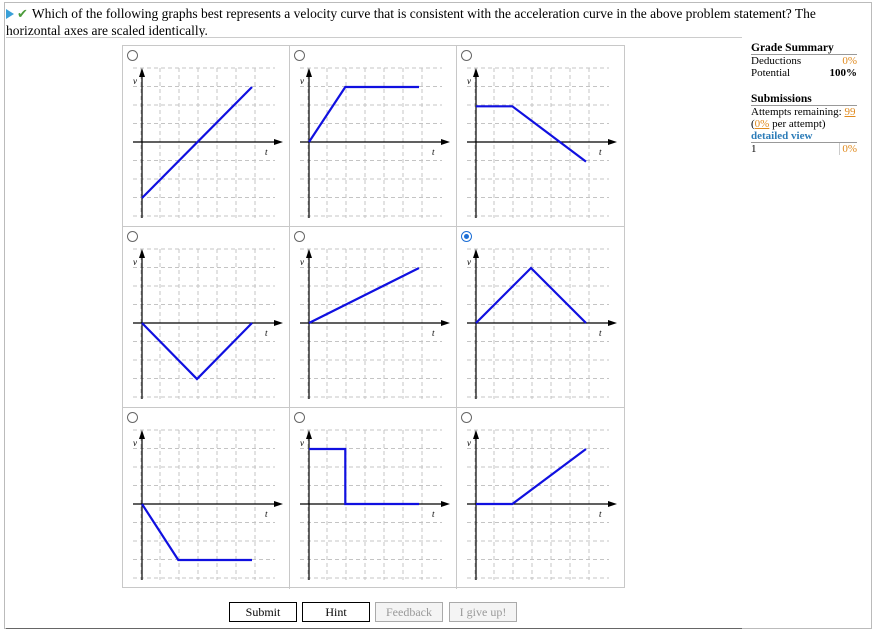 The height and width of the screenshot is (632, 876). I want to click on answer-option-H: vt, so click(373, 498).